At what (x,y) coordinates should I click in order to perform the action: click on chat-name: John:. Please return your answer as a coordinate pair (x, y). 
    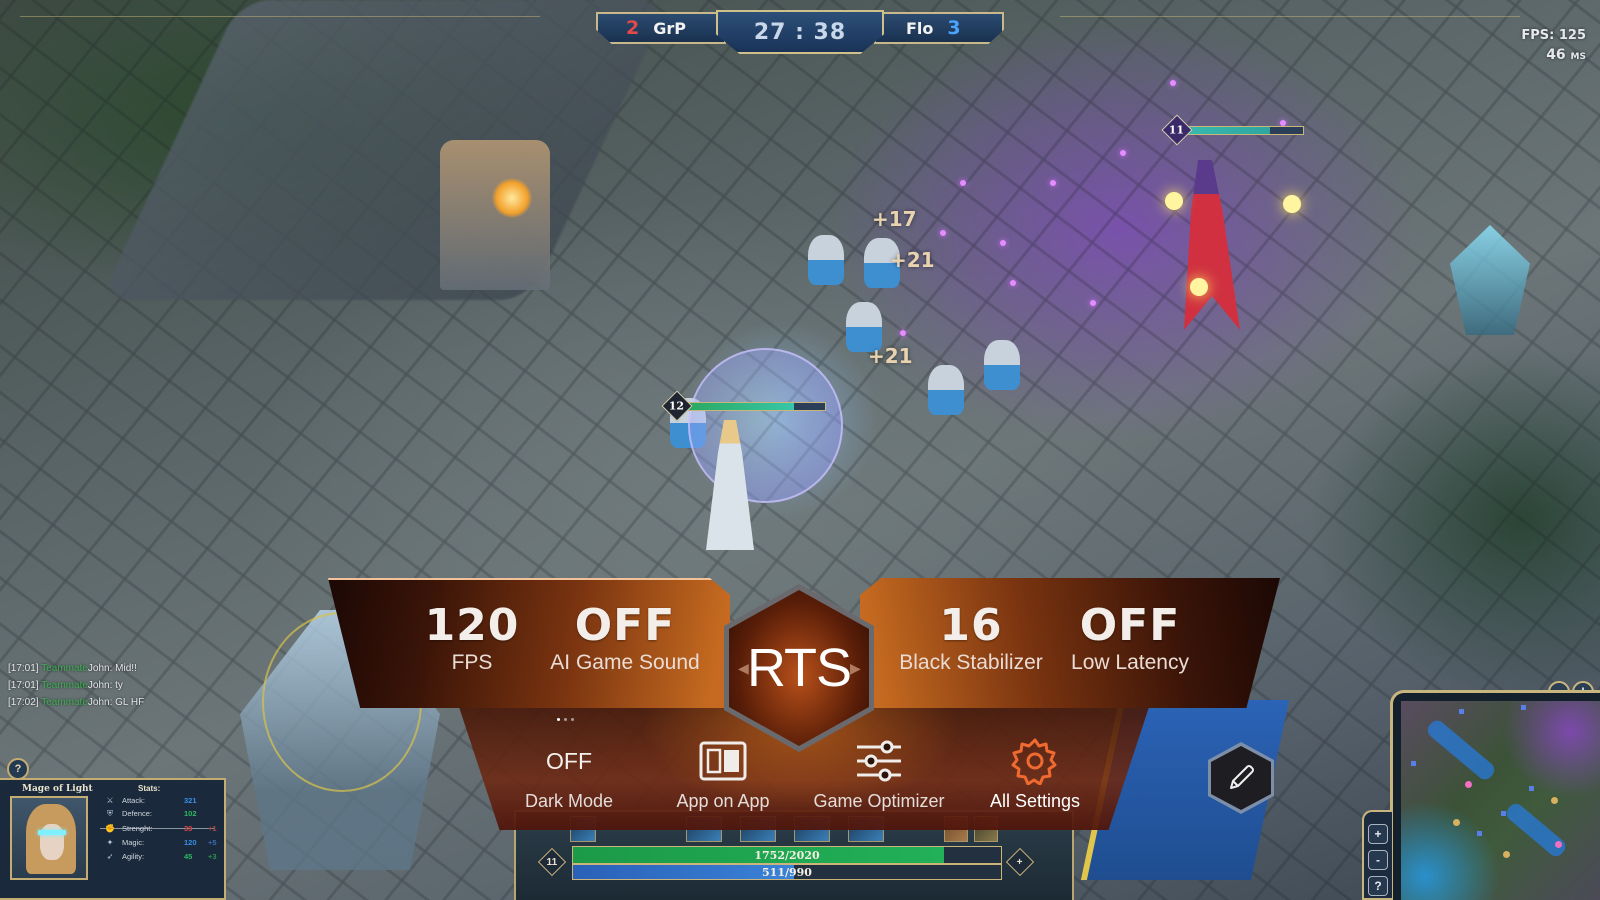
    Looking at the image, I should click on (100, 685).